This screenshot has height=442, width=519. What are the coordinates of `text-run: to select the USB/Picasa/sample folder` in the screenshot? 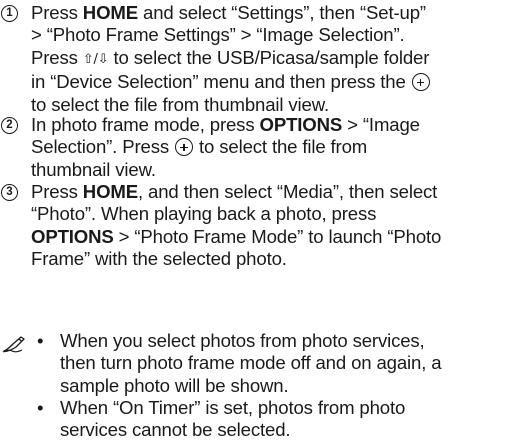 It's located at (269, 57).